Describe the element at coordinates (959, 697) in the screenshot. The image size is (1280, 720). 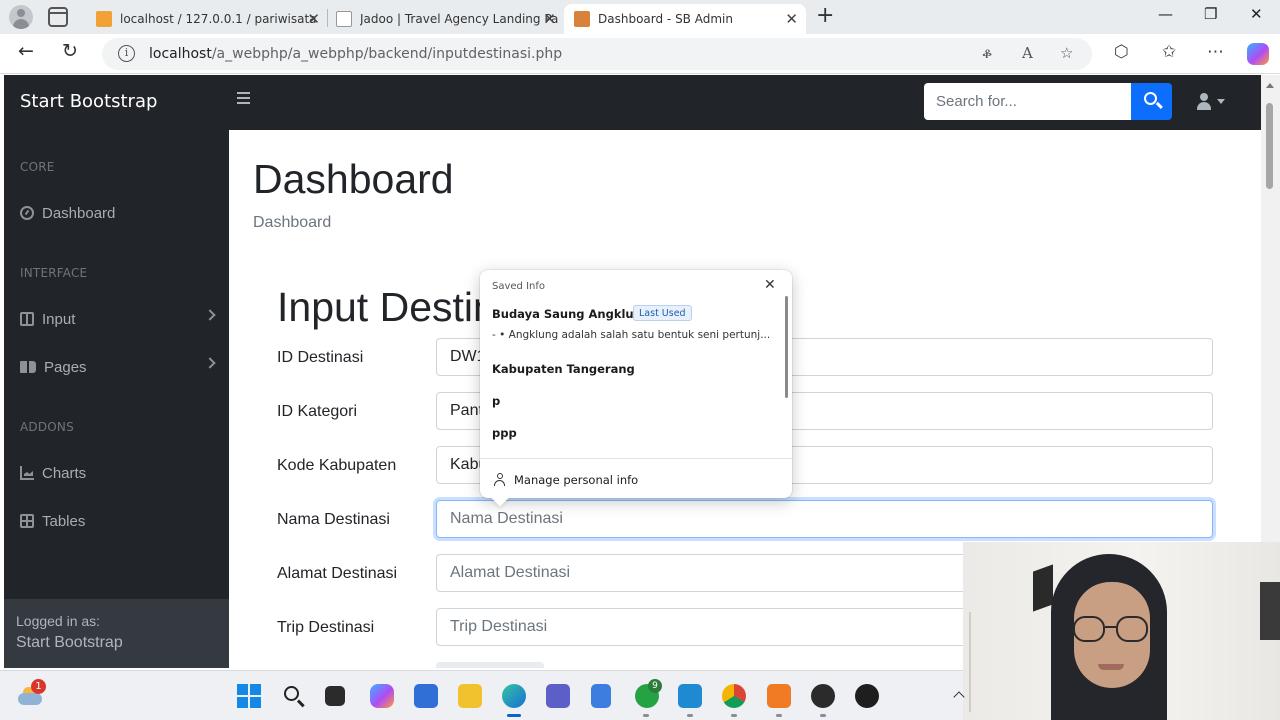
I see `show-hidden-icons-chevron-icon` at that location.